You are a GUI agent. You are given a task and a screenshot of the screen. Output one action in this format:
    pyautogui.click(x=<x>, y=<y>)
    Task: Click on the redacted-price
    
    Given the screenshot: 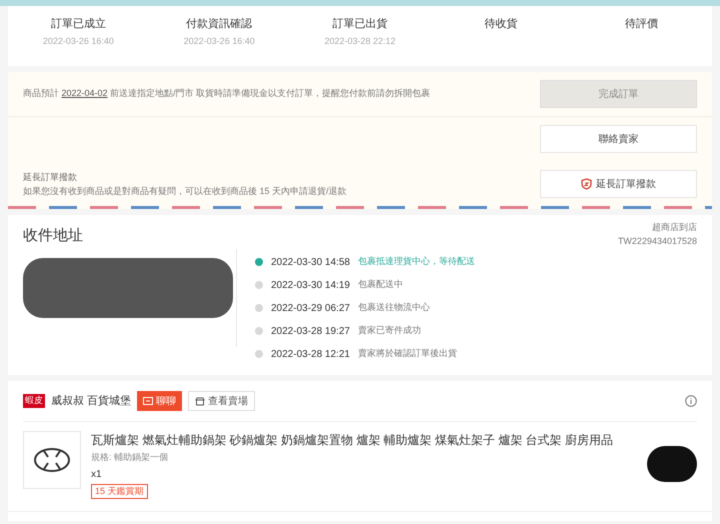 What is the action you would take?
    pyautogui.click(x=672, y=464)
    